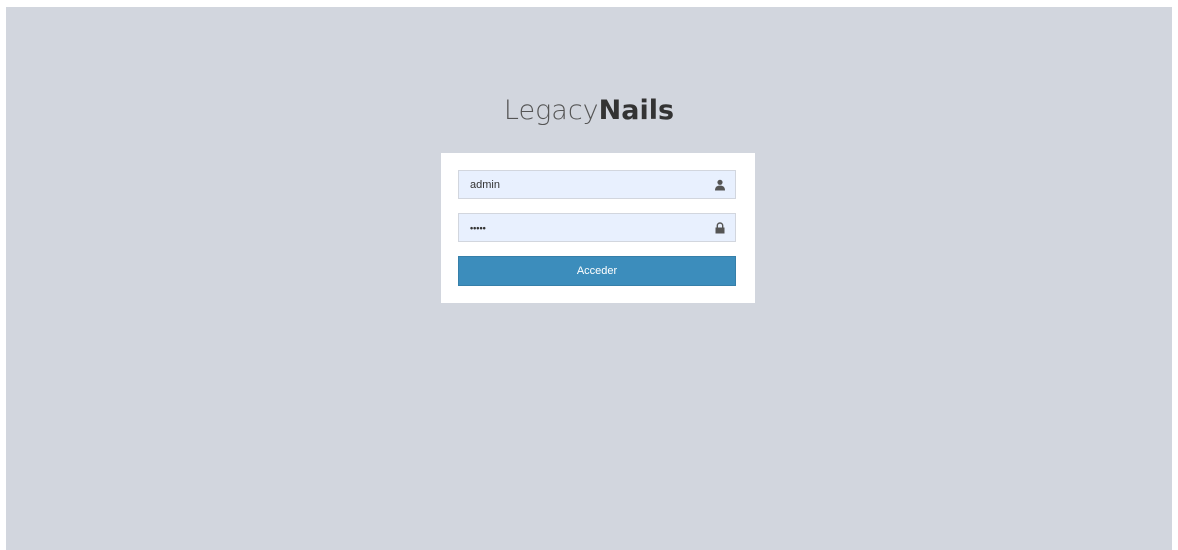 The height and width of the screenshot is (550, 1178). I want to click on app-logo: LegacyNails, so click(589, 110).